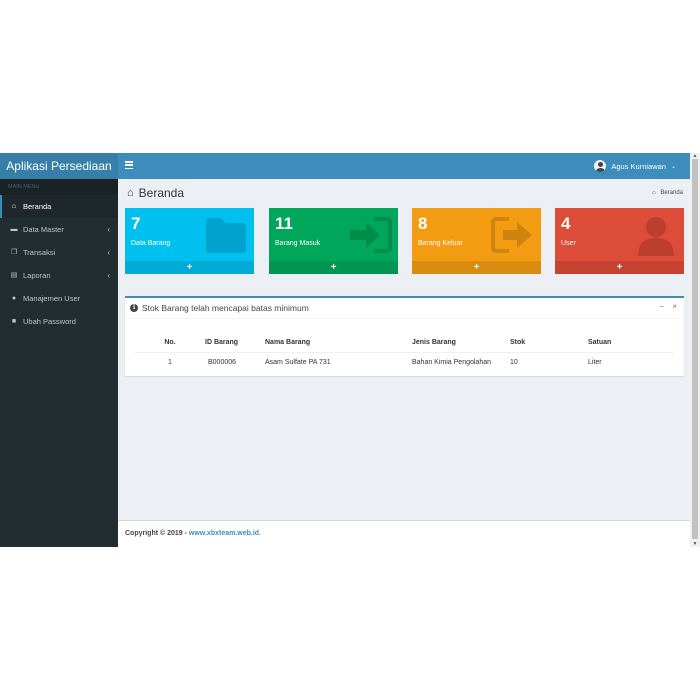 This screenshot has width=700, height=700. Describe the element at coordinates (284, 223) in the screenshot. I see `stat-count: 11` at that location.